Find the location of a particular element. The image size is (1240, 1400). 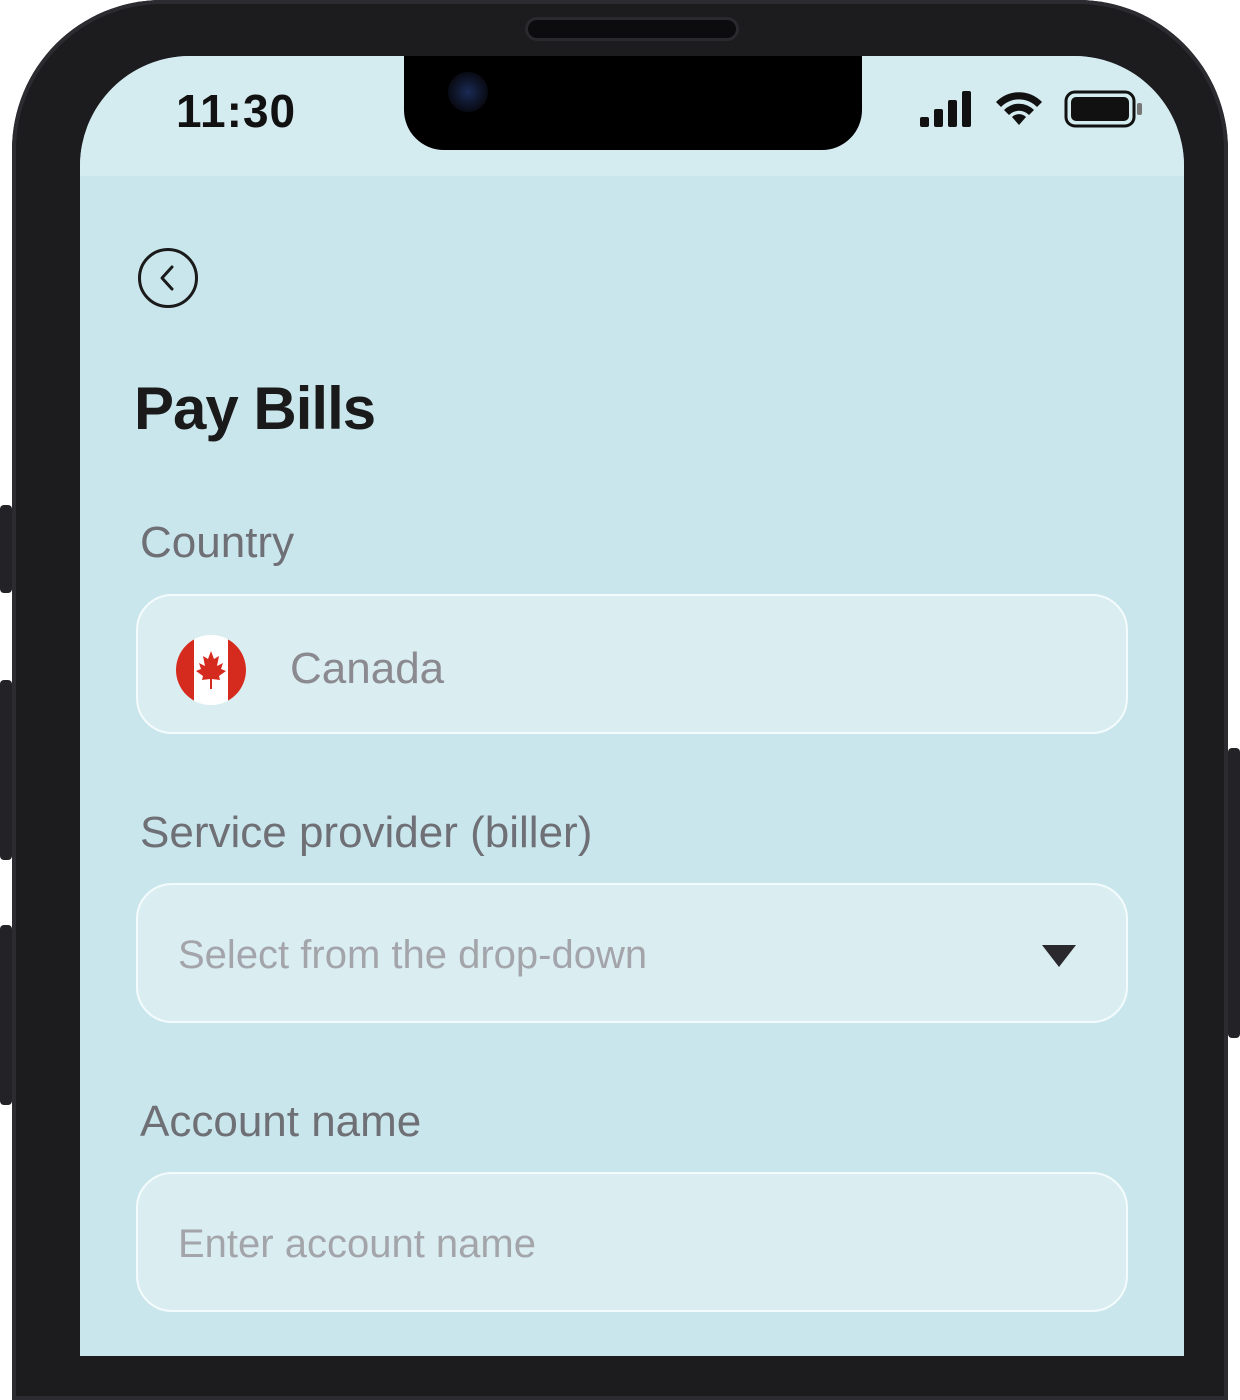

biller-dropdown: Select from the drop-down is located at coordinates (632, 953).